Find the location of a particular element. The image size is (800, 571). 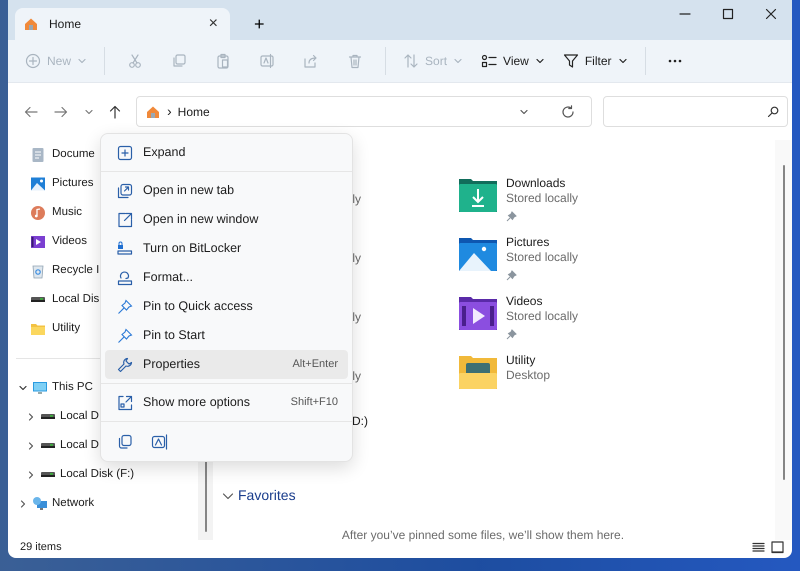

item-count: 29 items is located at coordinates (41, 547).